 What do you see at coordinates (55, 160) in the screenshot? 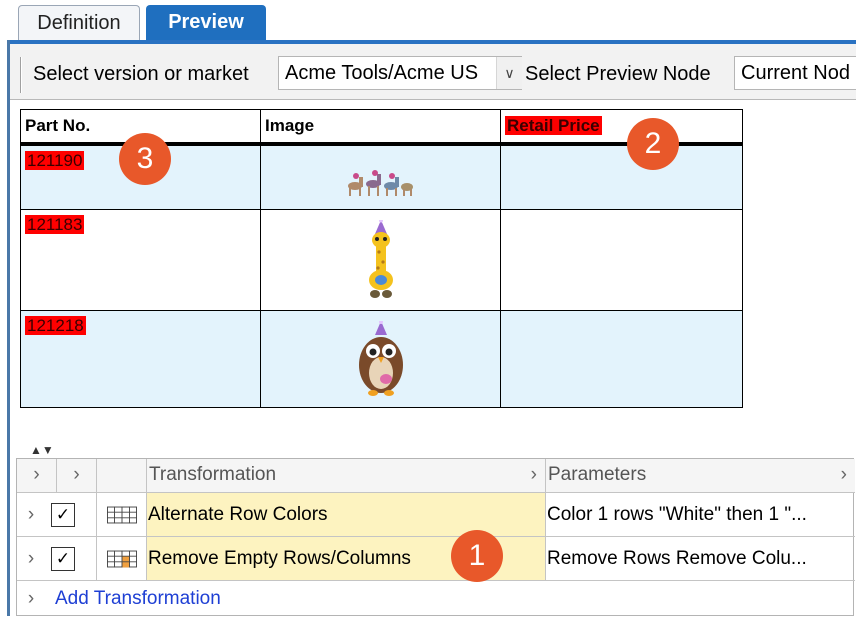
I see `part-no-value: 121190` at bounding box center [55, 160].